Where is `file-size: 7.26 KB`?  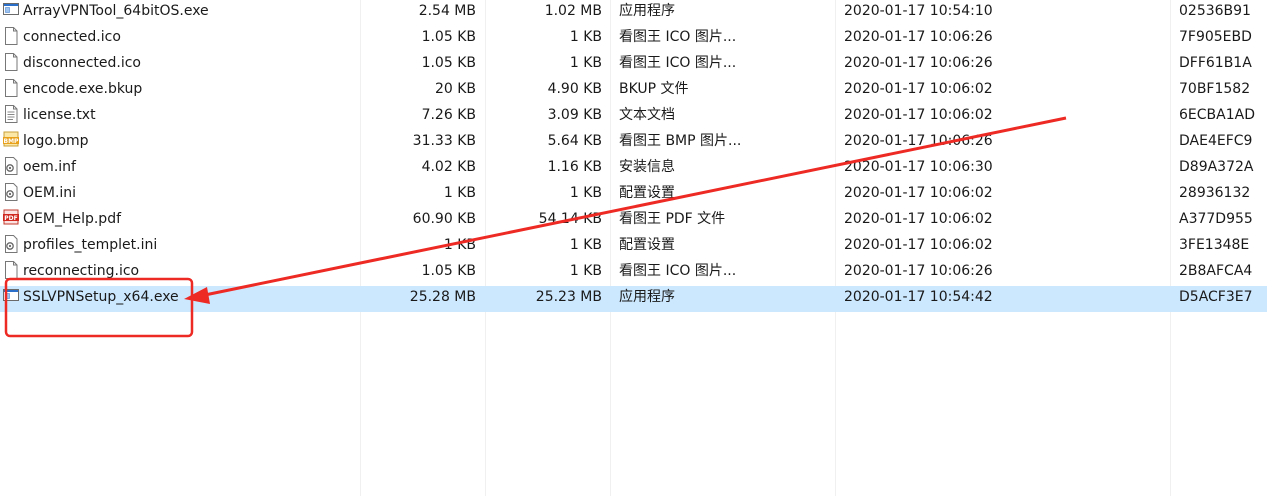 file-size: 7.26 KB is located at coordinates (448, 115).